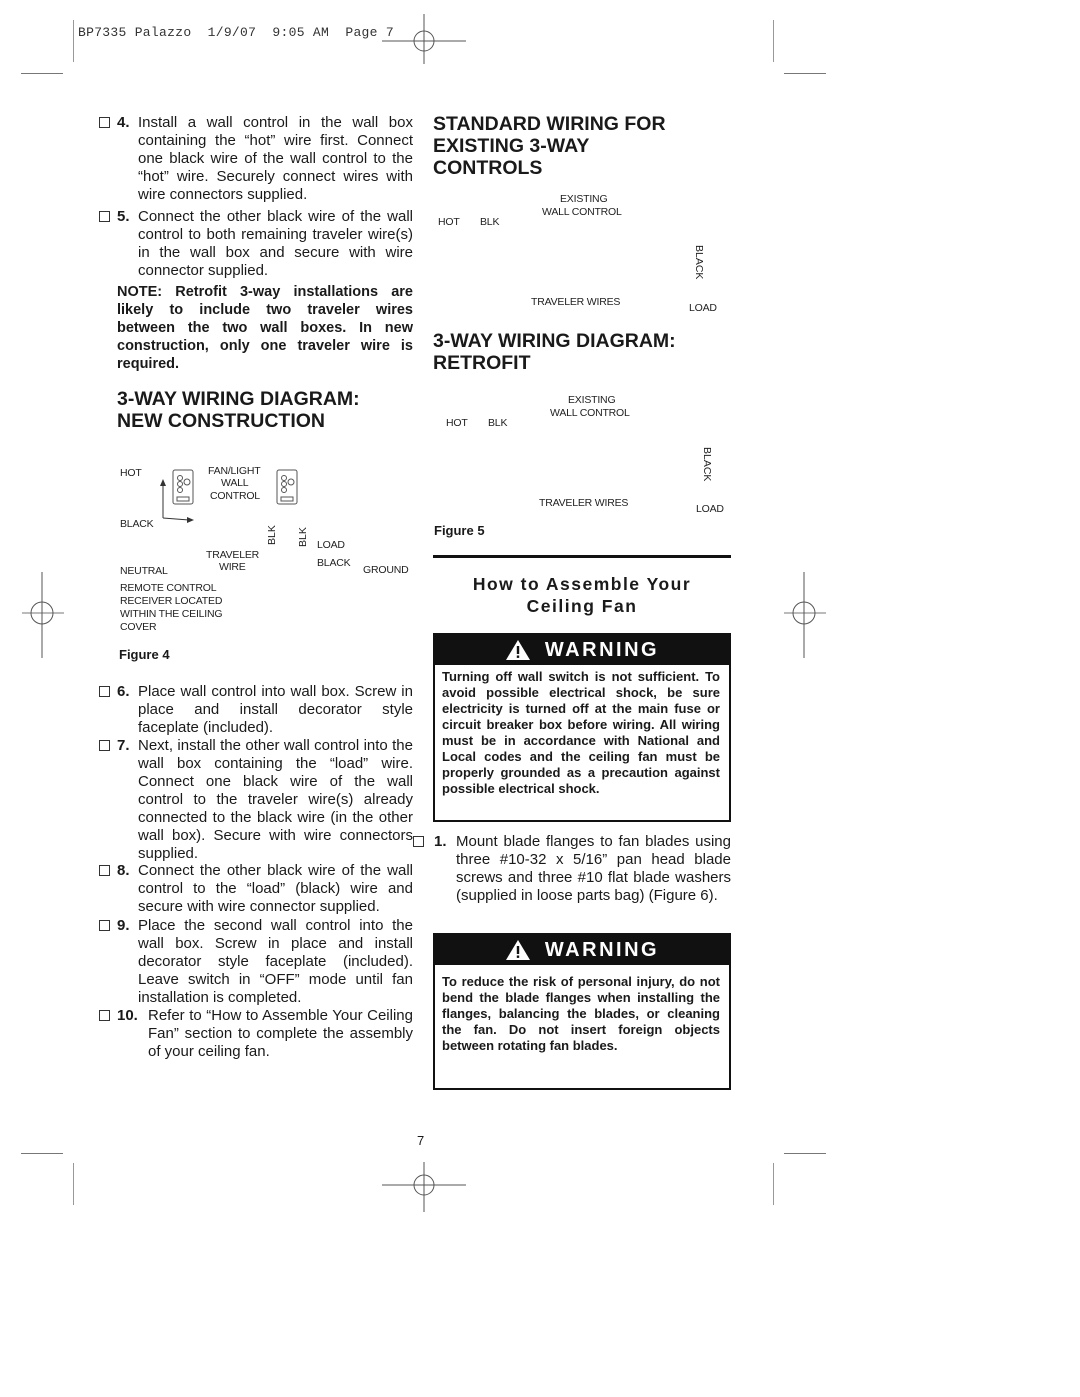 Image resolution: width=1080 pixels, height=1397 pixels. What do you see at coordinates (144, 571) in the screenshot?
I see `label-neutral: NEUTRAL` at bounding box center [144, 571].